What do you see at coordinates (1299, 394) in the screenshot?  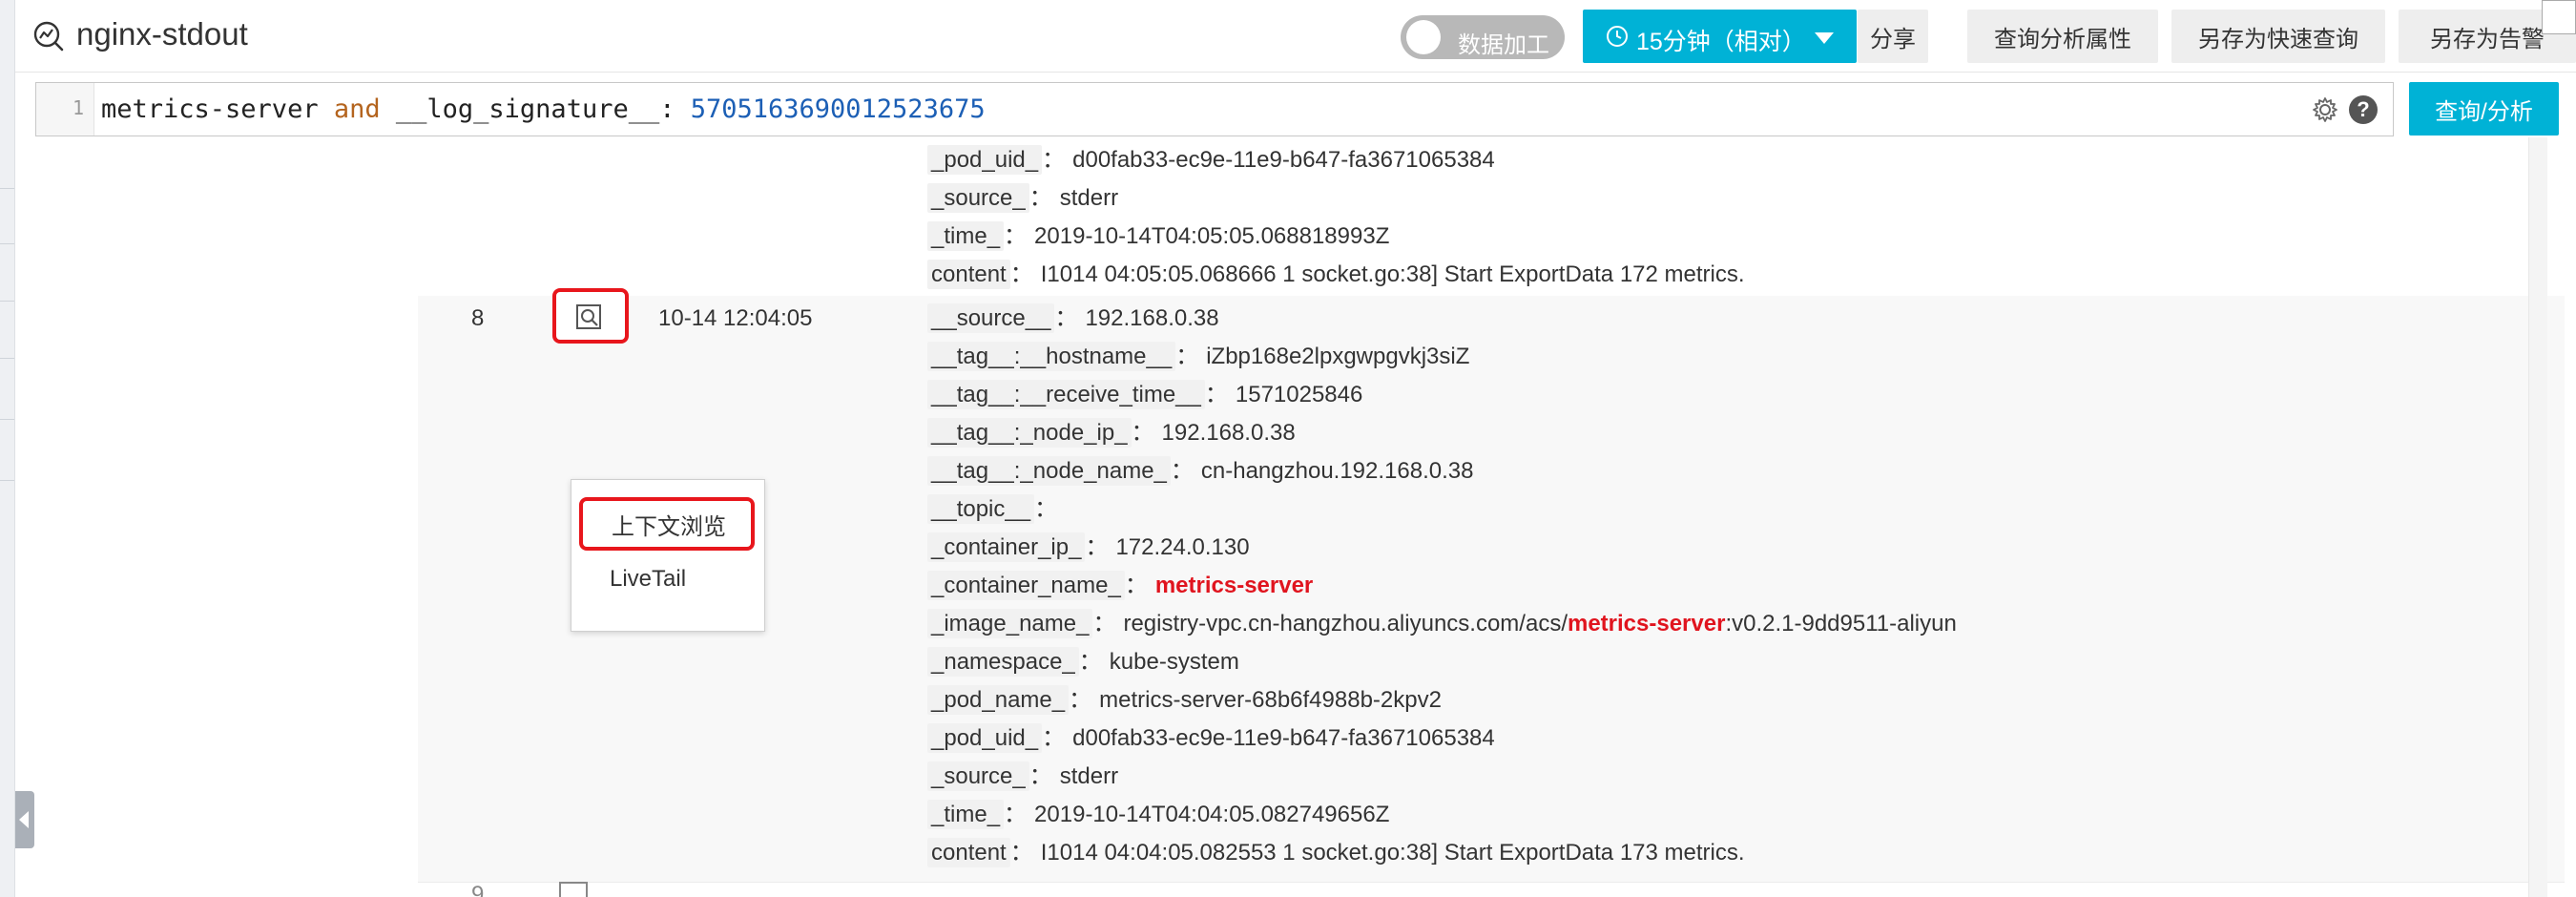 I see `field-value: 1571025846` at bounding box center [1299, 394].